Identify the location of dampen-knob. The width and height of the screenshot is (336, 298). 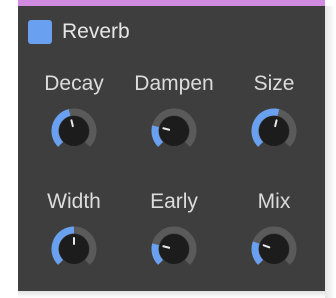
(174, 131).